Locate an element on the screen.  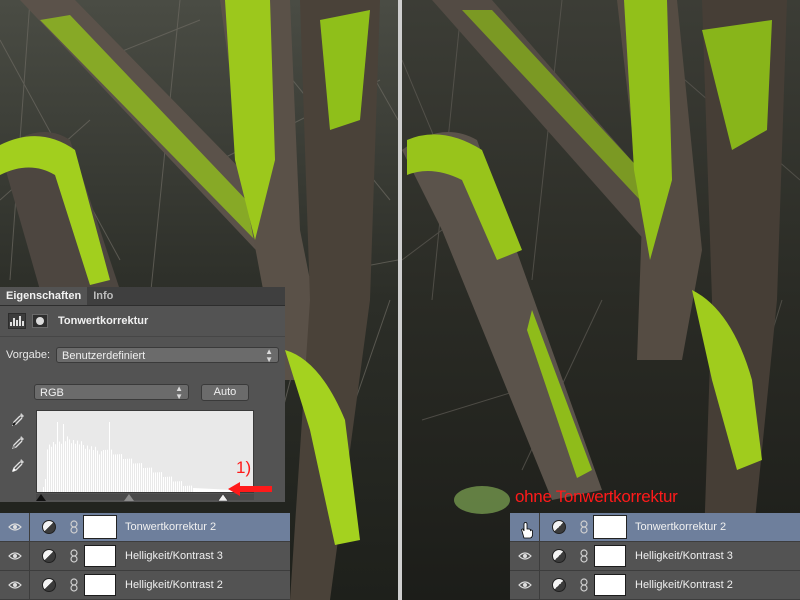
adjustment-title: Tonwertkorrektur is located at coordinates (103, 321).